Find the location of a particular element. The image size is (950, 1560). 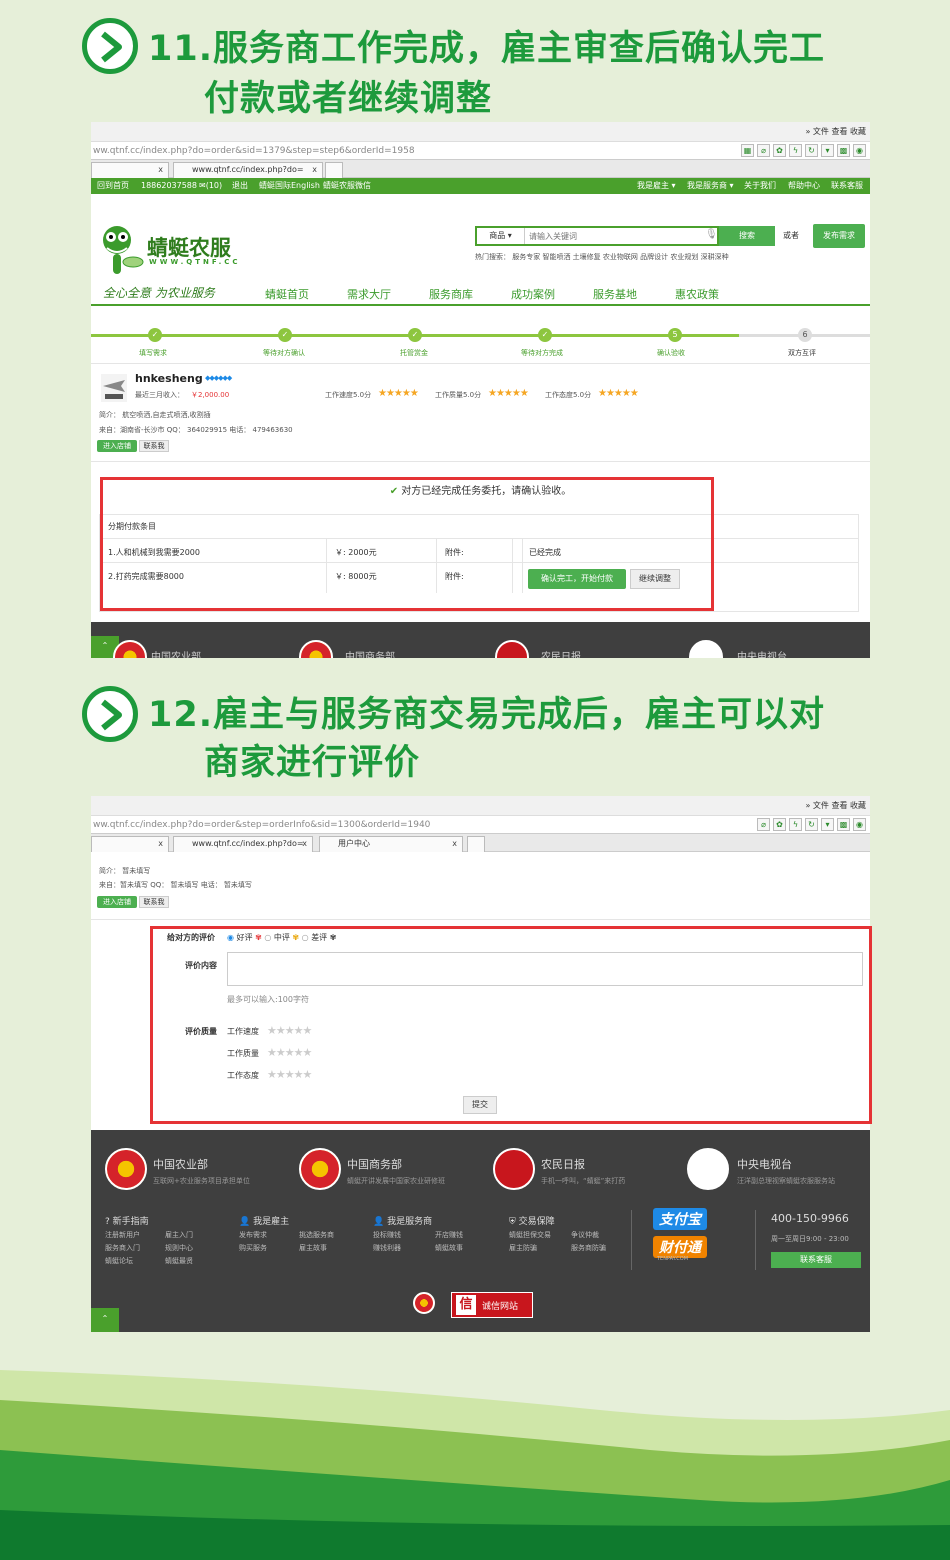

customer-service-button: 联系客服 is located at coordinates (816, 1260).